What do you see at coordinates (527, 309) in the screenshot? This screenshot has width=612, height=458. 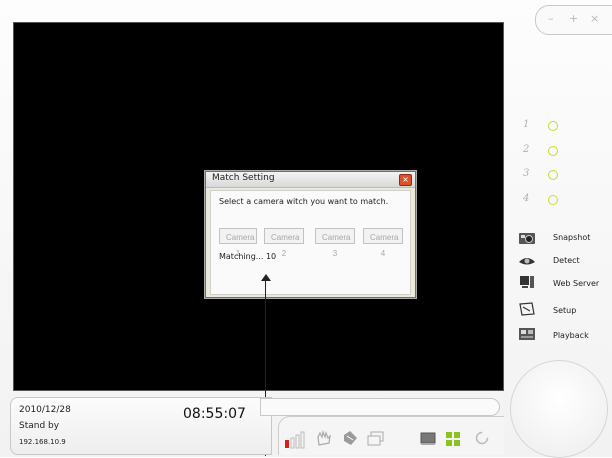 I see `setup-icon` at bounding box center [527, 309].